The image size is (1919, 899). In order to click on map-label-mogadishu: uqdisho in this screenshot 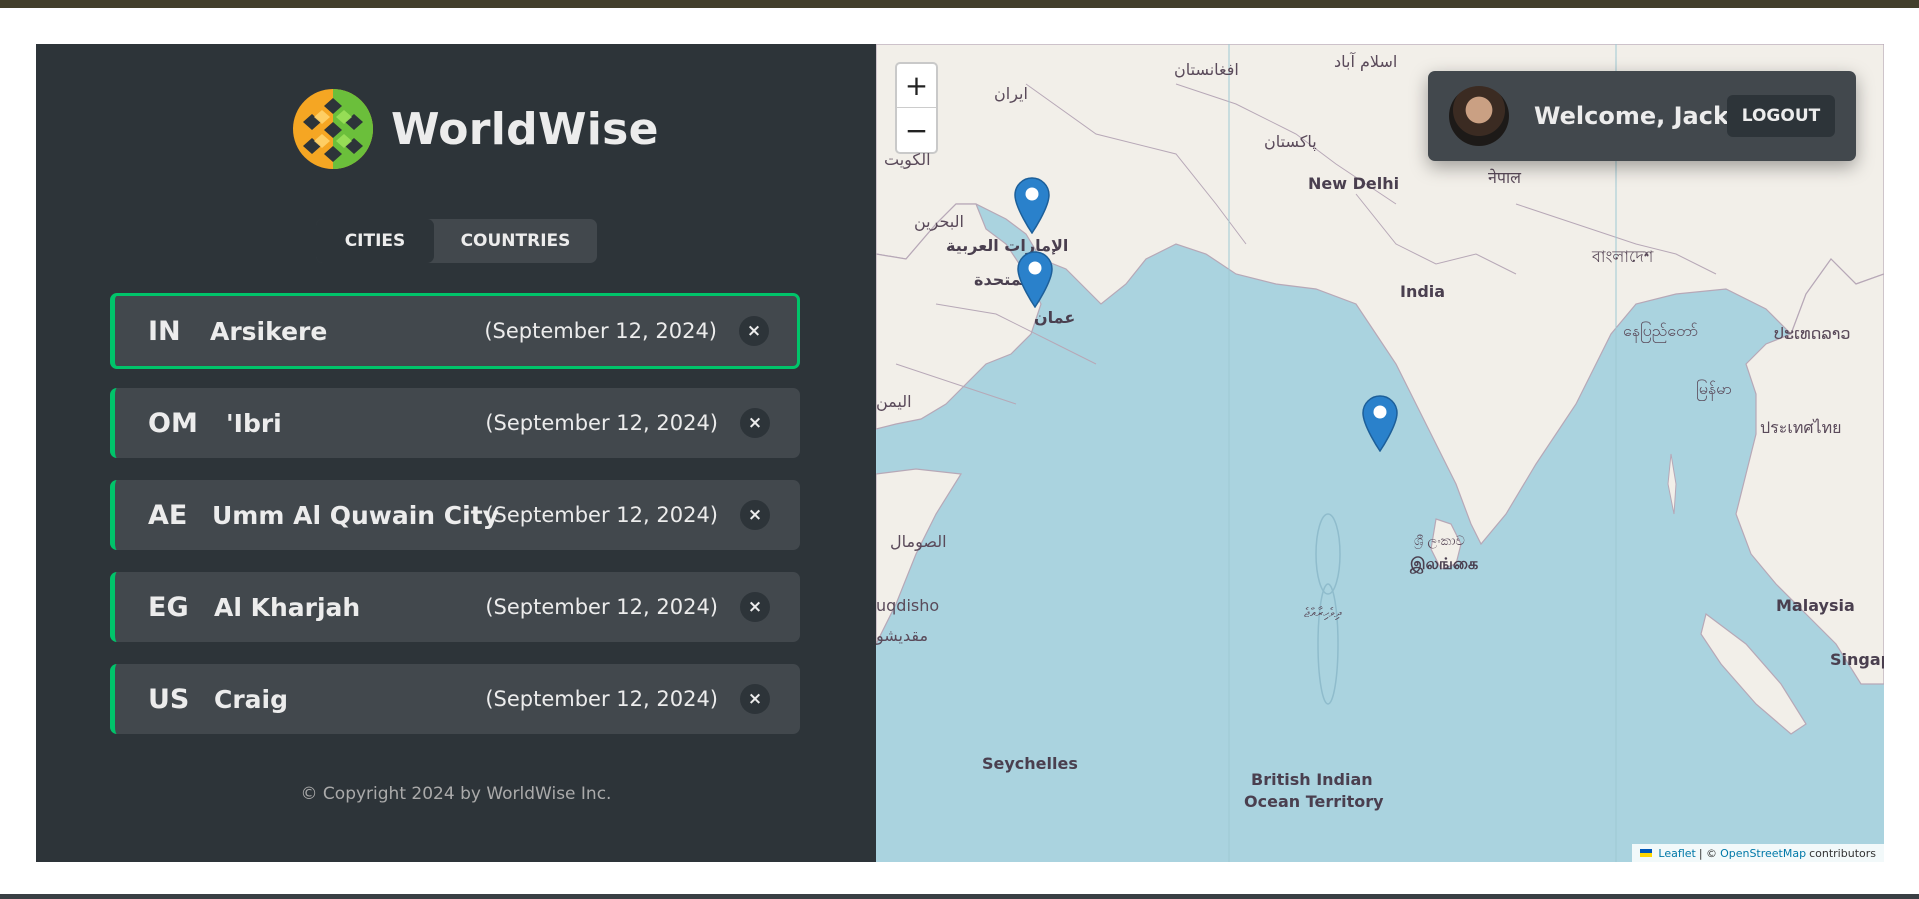, I will do `click(908, 605)`.